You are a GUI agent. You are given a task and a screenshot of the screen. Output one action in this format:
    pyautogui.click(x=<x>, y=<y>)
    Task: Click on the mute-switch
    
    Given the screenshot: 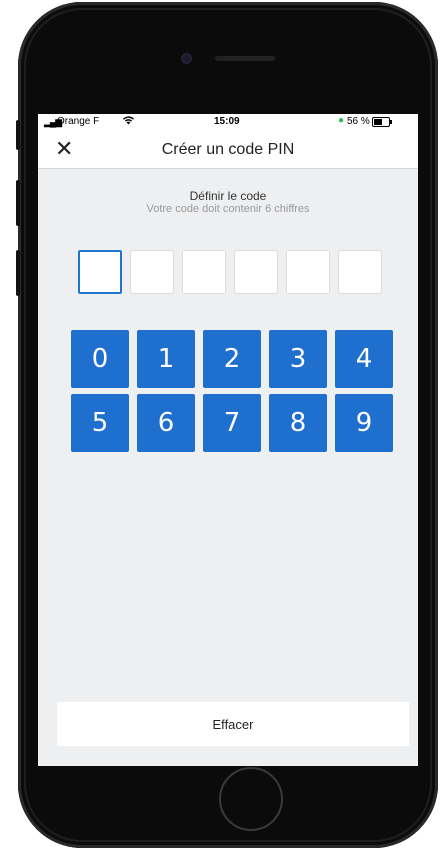 What is the action you would take?
    pyautogui.click(x=18, y=135)
    